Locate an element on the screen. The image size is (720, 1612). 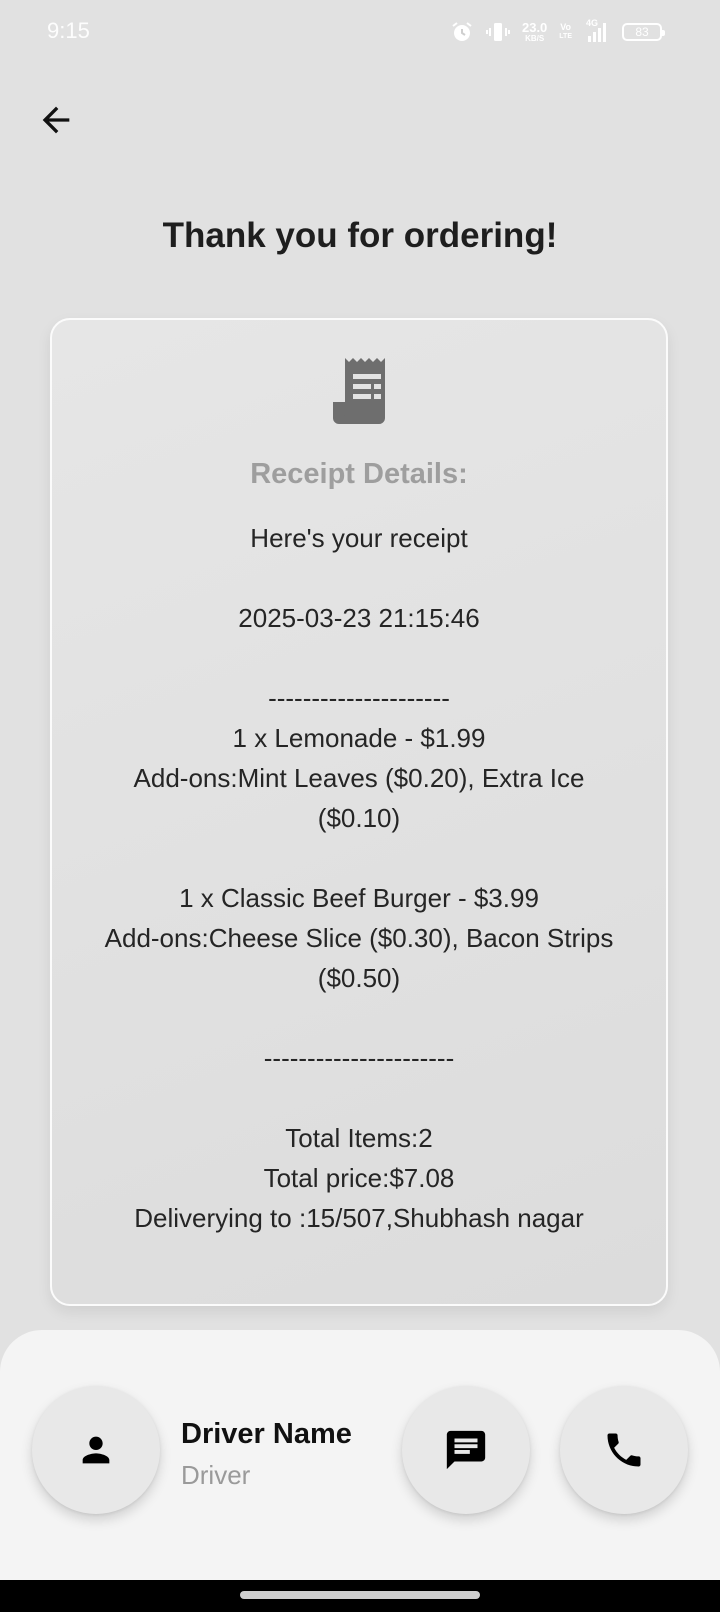
signal-icon: 4G is located at coordinates (597, 31).